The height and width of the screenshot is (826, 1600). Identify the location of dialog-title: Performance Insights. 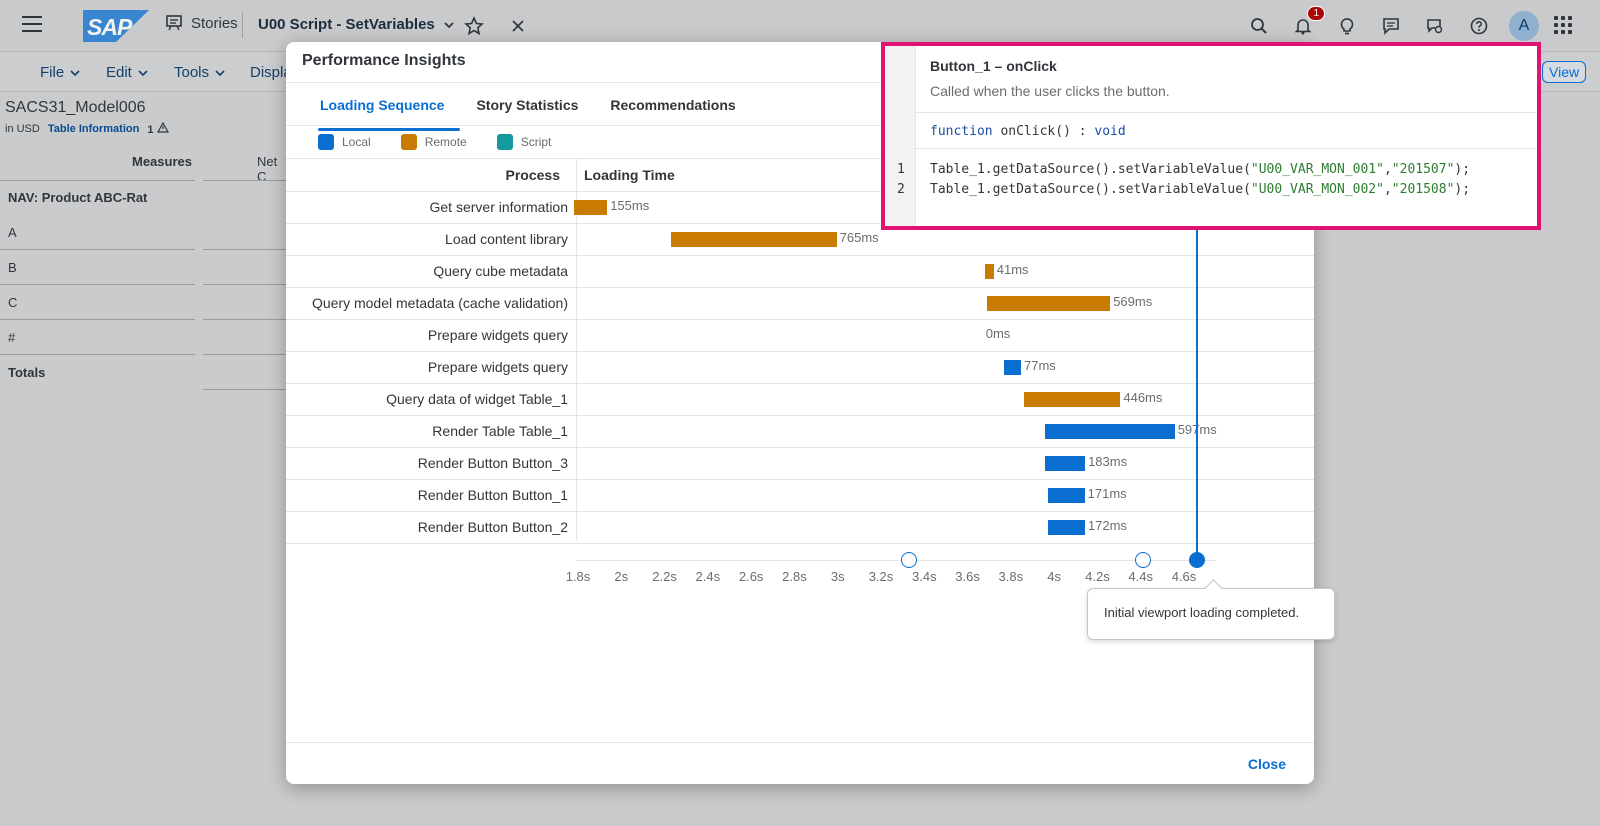
(384, 60).